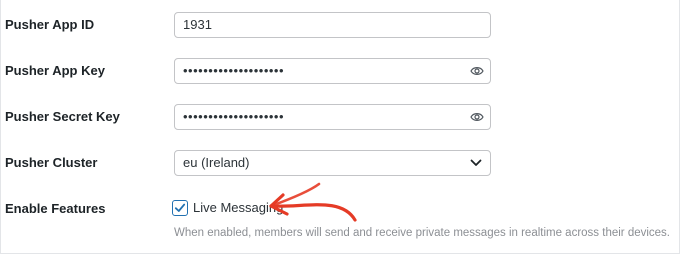  What do you see at coordinates (197, 24) in the screenshot?
I see `app-id-value: 1931` at bounding box center [197, 24].